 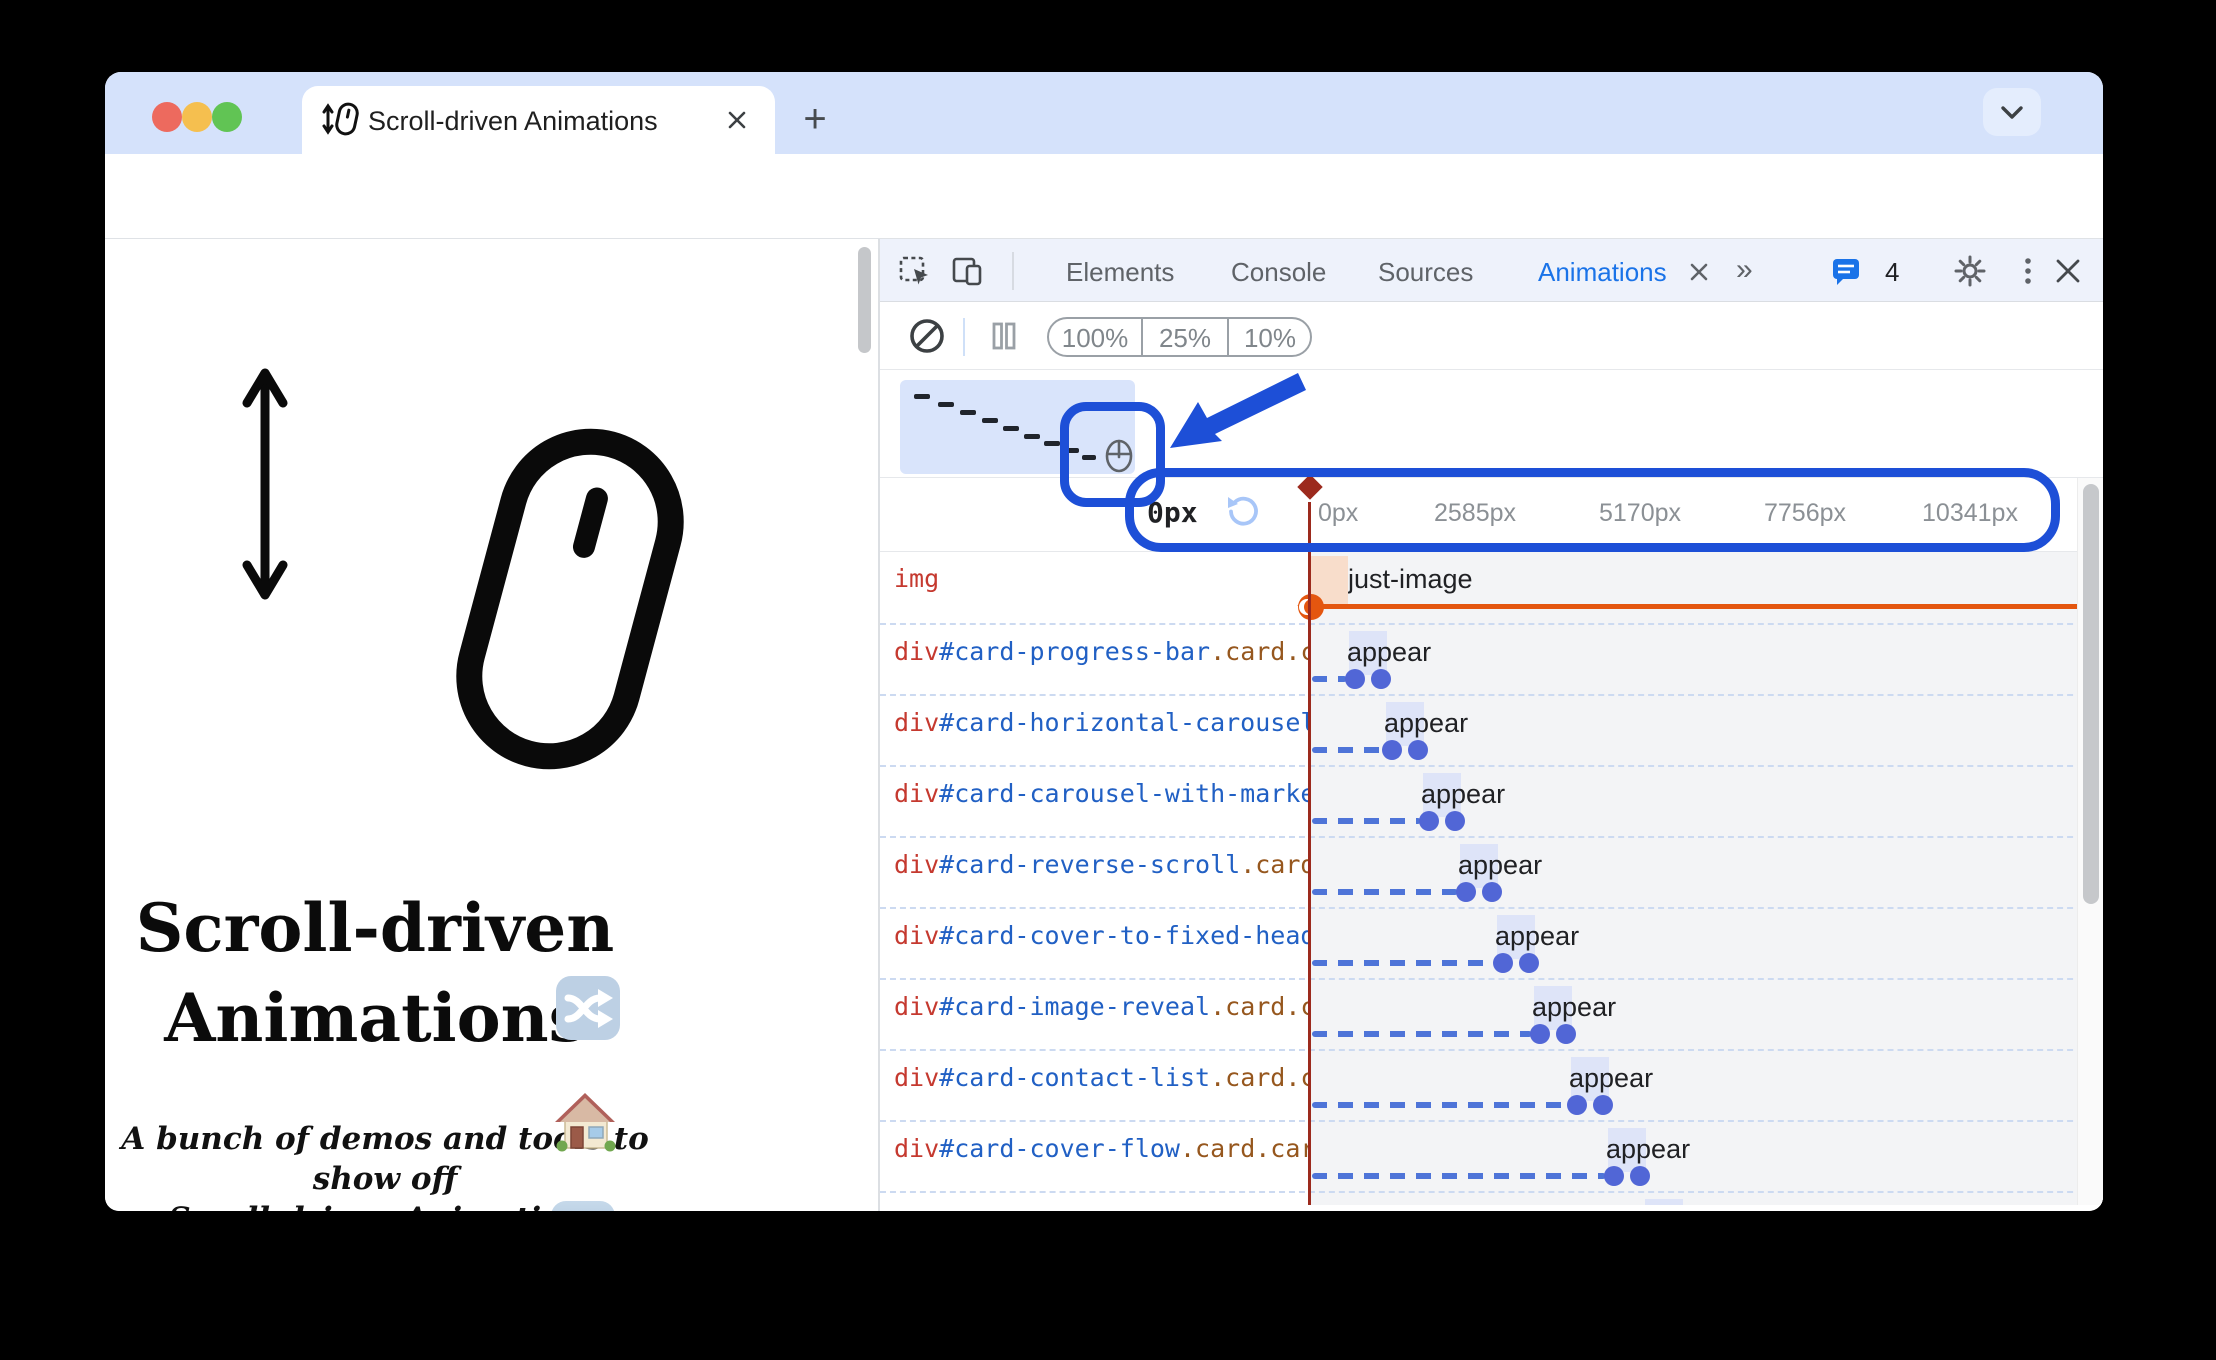 I want to click on animation-row: div#card-horizontal-carousel. appear, so click(x=1491, y=729).